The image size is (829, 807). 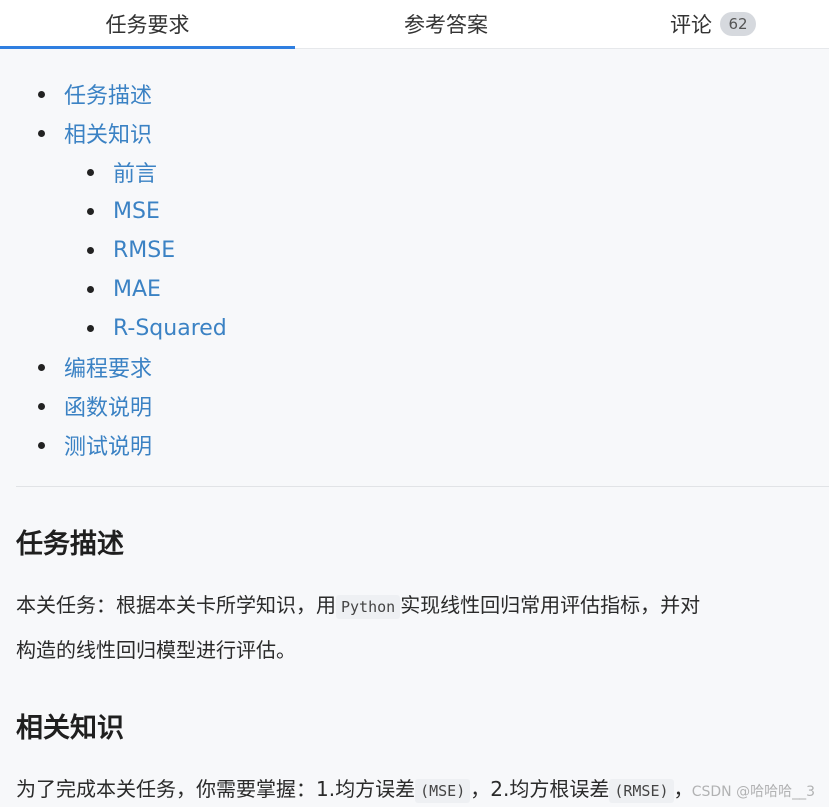 What do you see at coordinates (144, 250) in the screenshot?
I see `toc-link: RMSE` at bounding box center [144, 250].